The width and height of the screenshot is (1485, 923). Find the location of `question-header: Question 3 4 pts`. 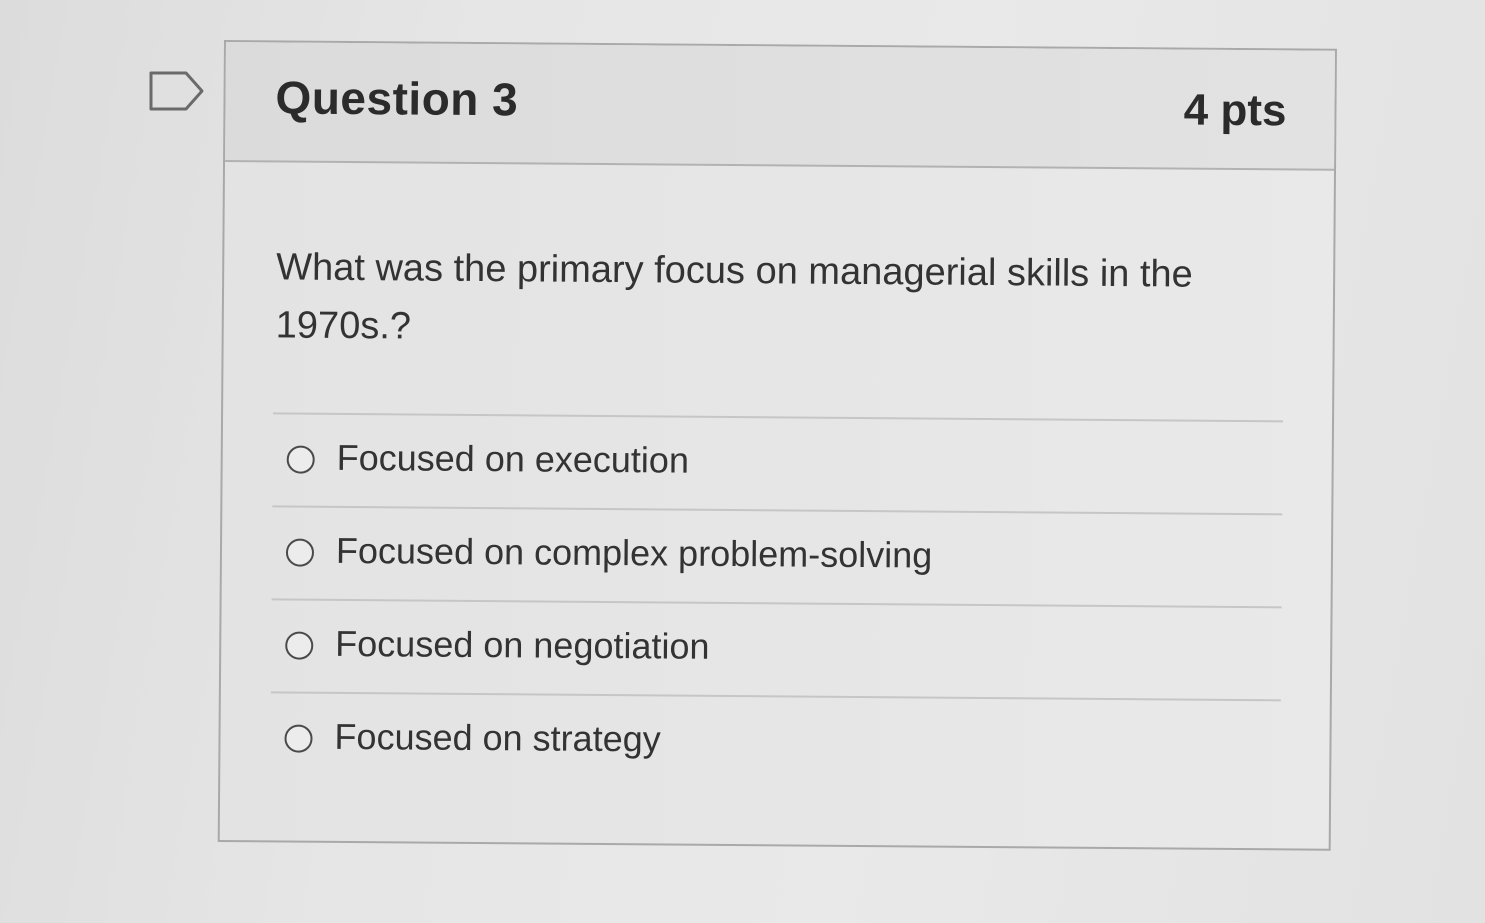

question-header: Question 3 4 pts is located at coordinates (780, 106).